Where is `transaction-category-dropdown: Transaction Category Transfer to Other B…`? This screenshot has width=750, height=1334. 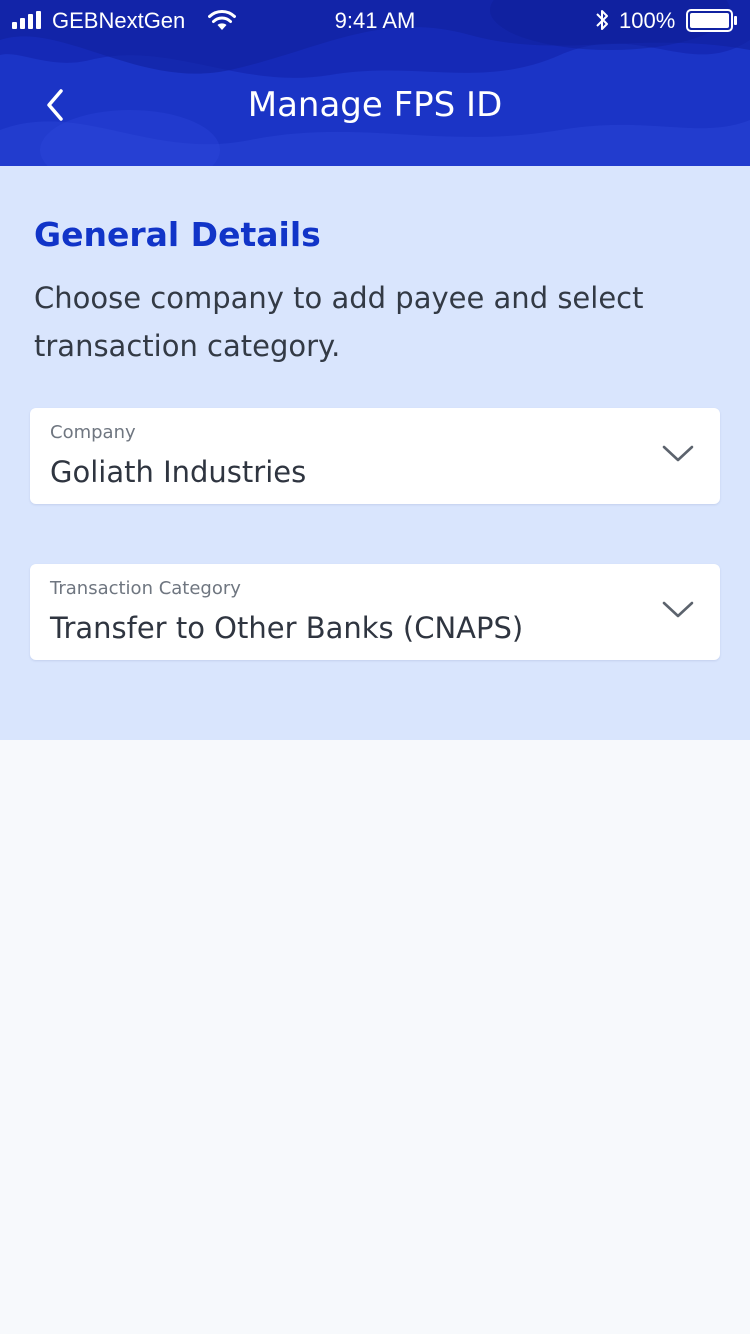
transaction-category-dropdown: Transaction Category Transfer to Other B… is located at coordinates (375, 612).